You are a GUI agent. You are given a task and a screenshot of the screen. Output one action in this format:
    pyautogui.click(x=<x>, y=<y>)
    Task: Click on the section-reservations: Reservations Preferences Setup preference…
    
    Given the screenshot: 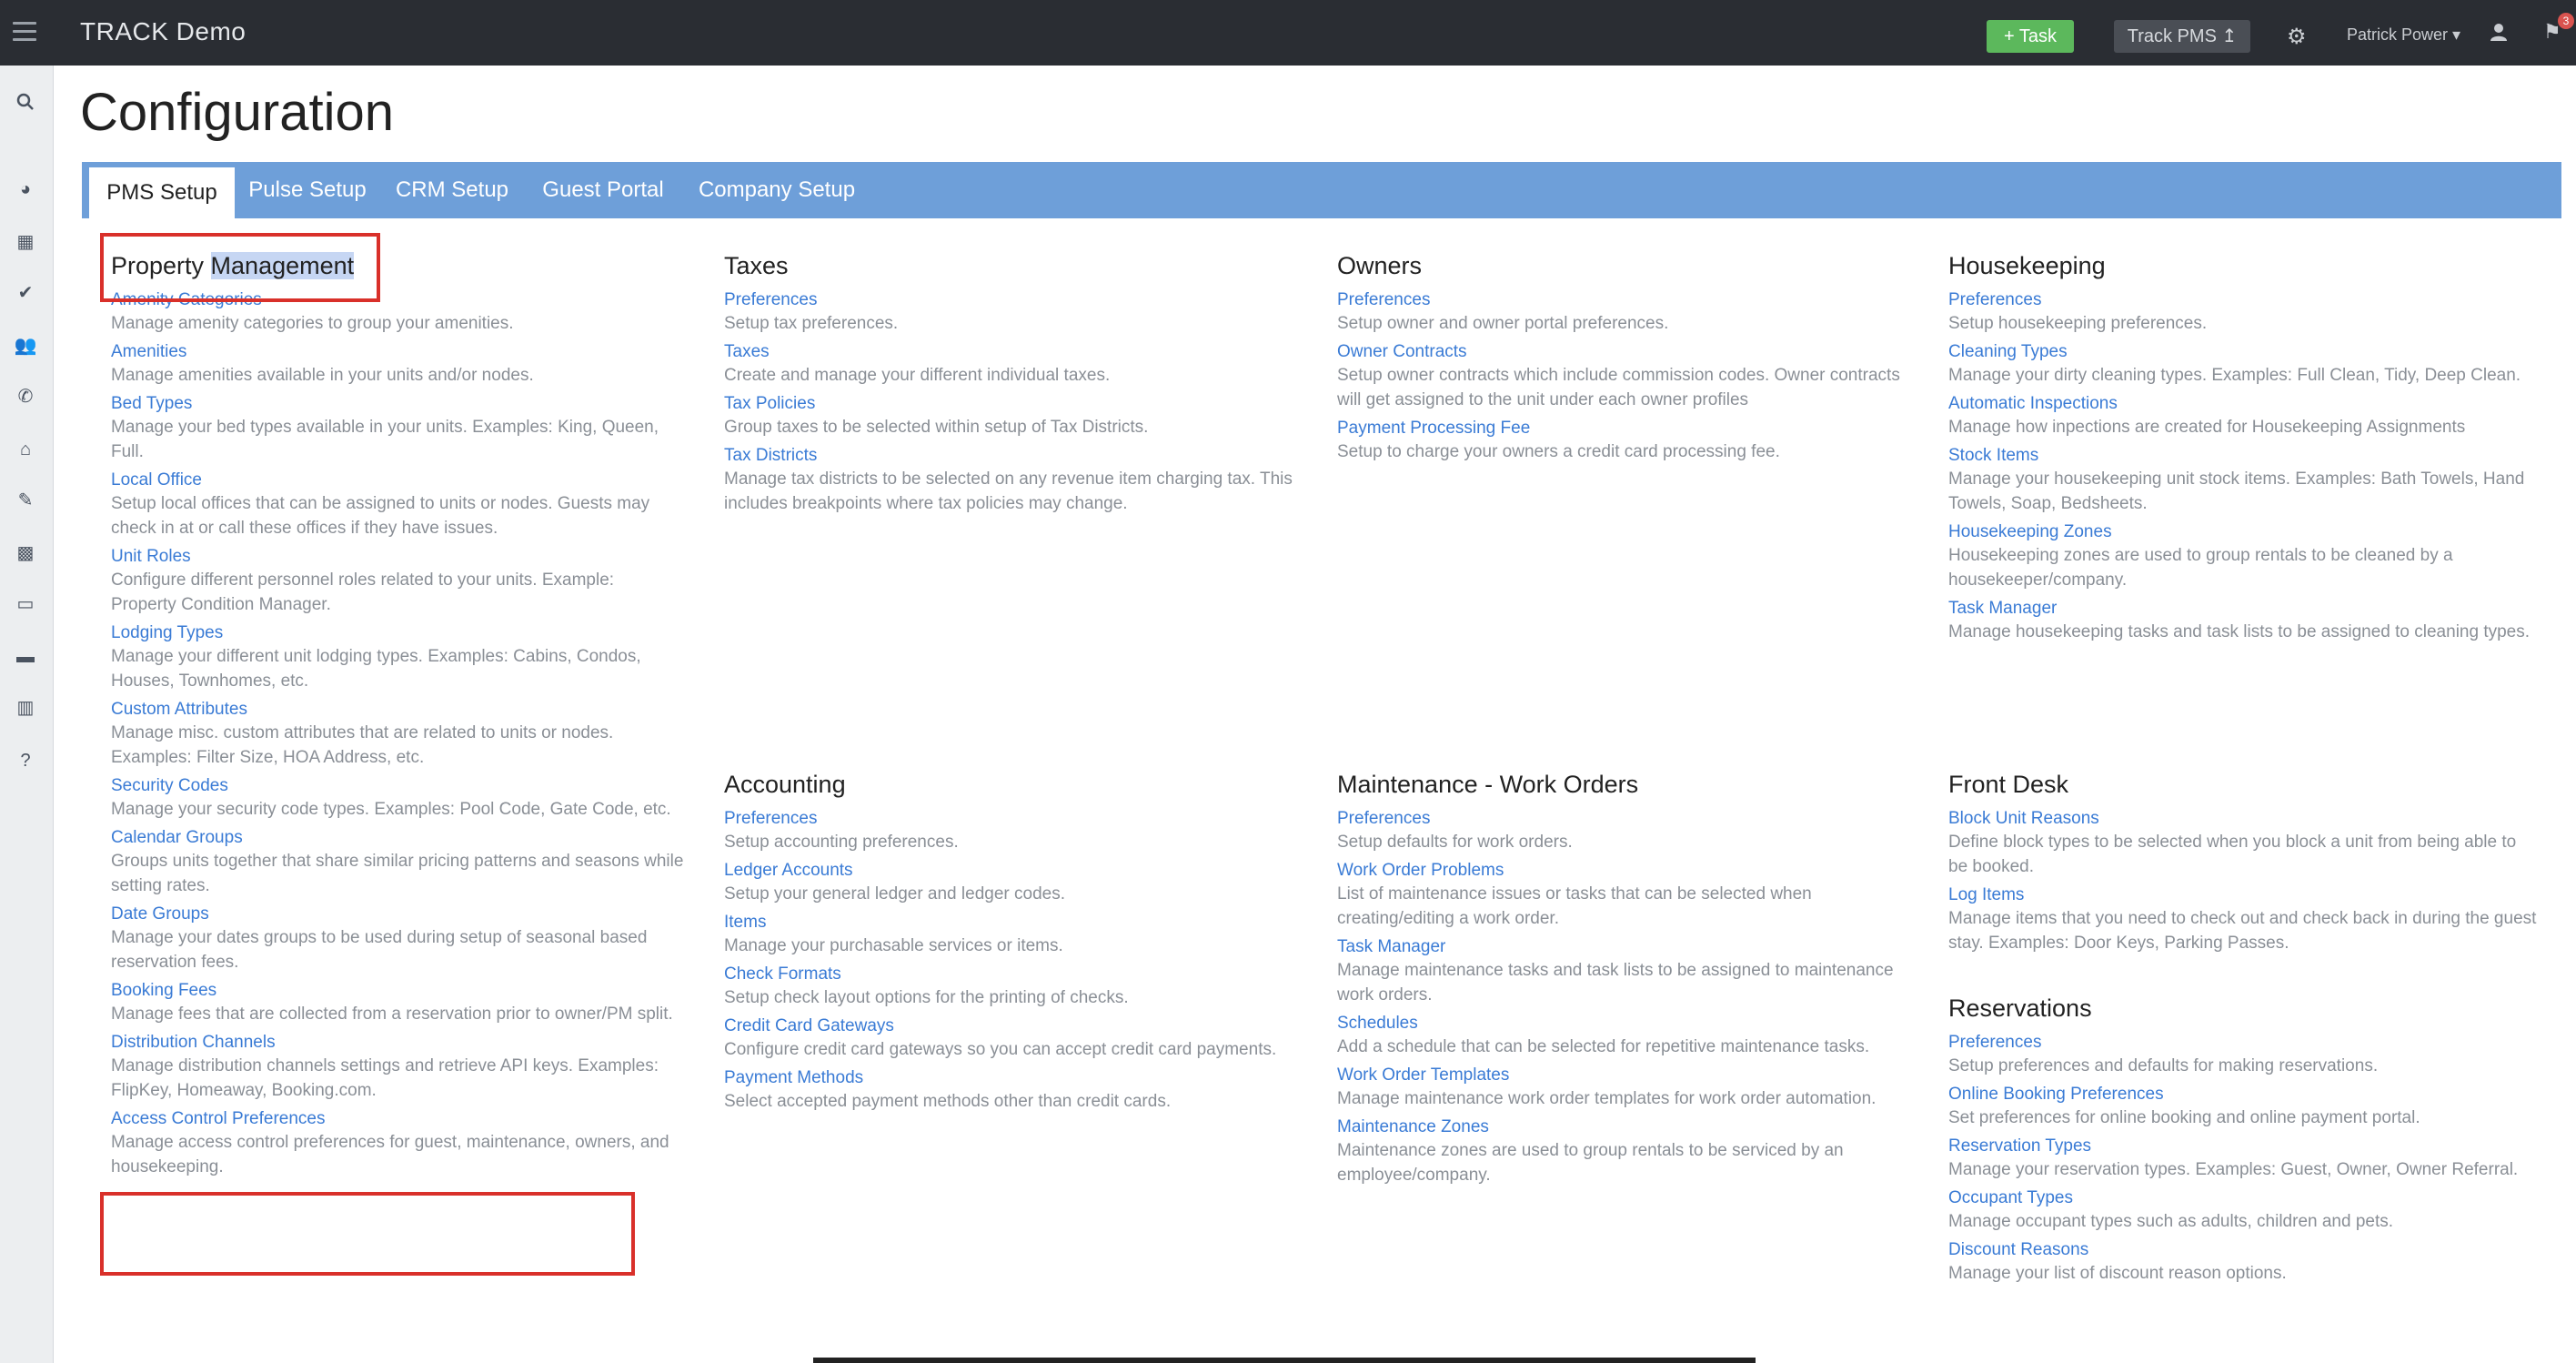 What is the action you would take?
    pyautogui.click(x=2244, y=1138)
    